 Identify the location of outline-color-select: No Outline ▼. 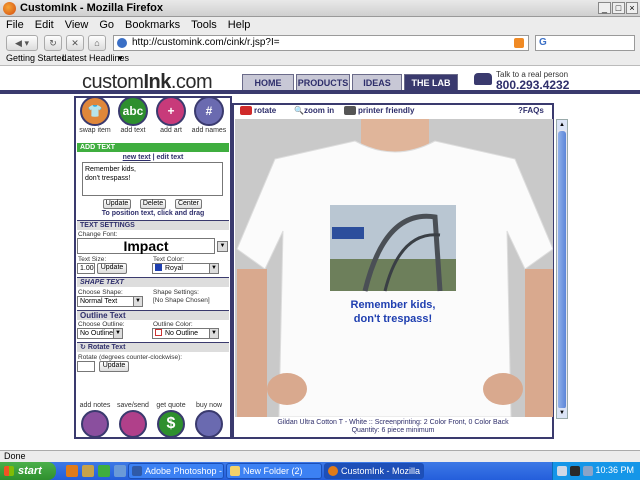
(185, 333).